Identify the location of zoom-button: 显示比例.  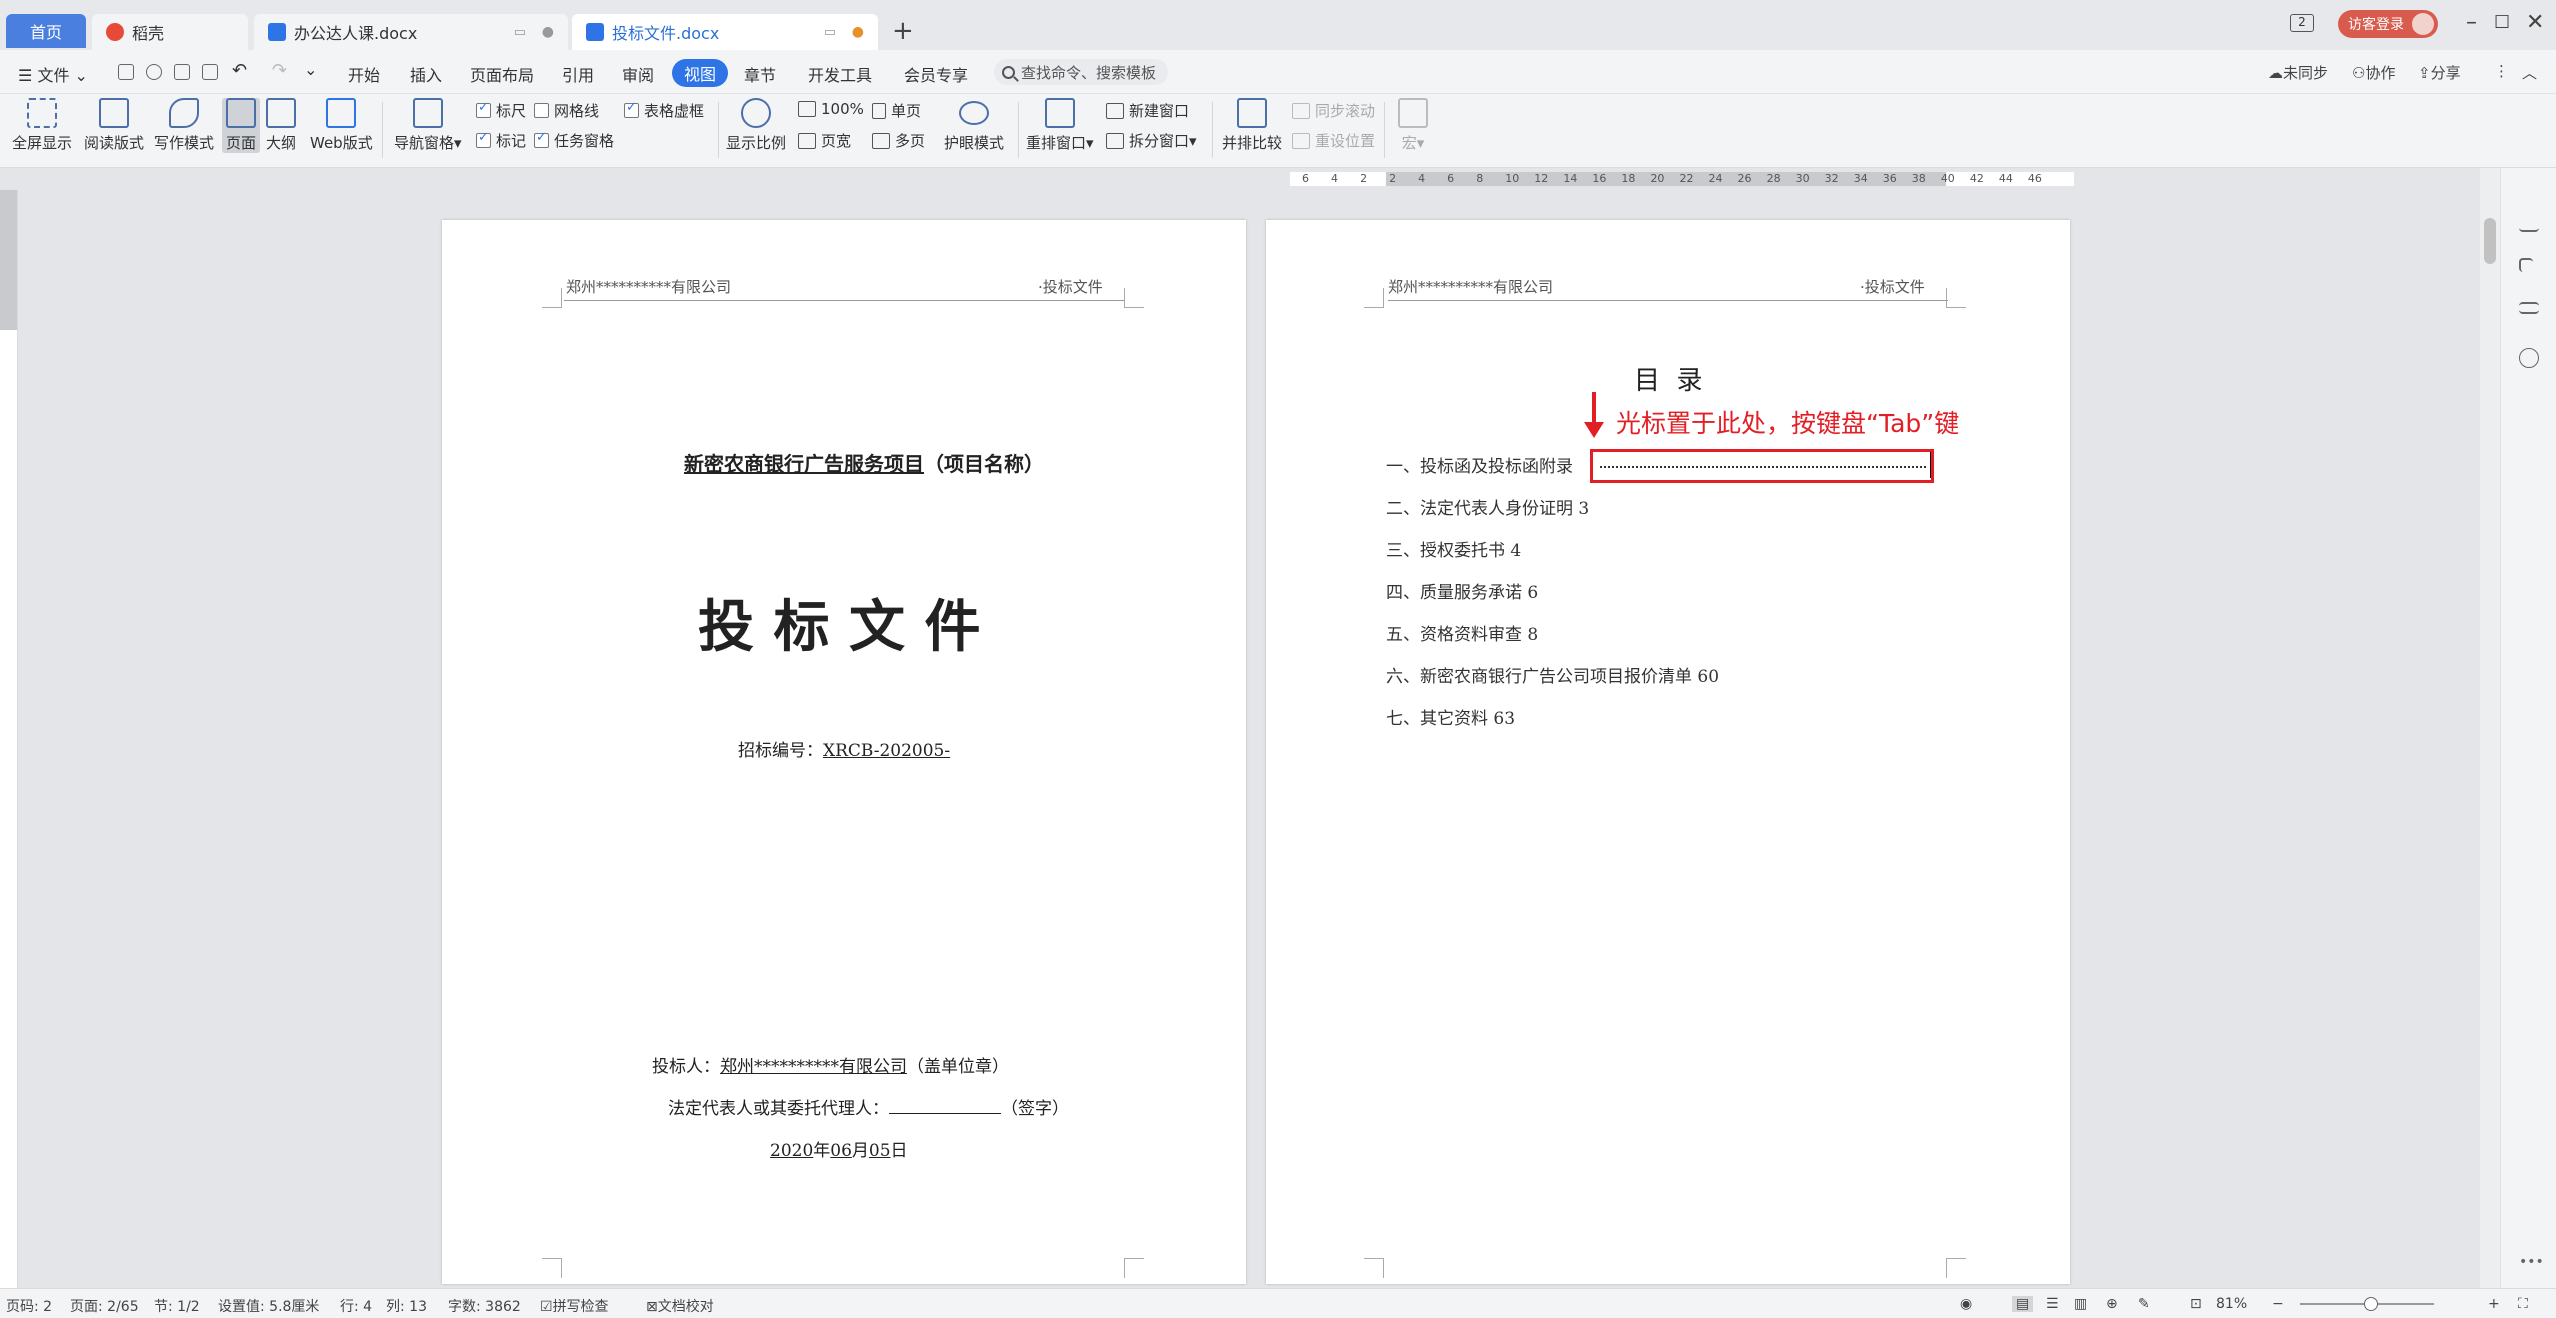
(756, 125).